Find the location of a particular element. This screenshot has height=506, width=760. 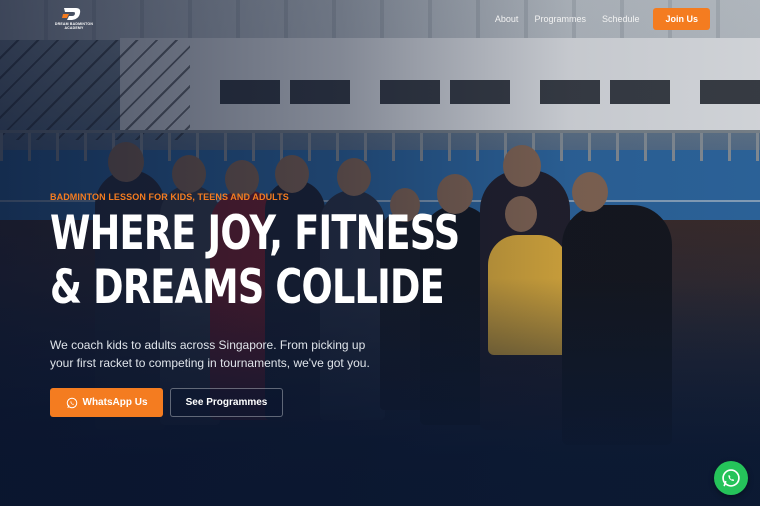

whatsapp-us-label: WhatsApp Us is located at coordinates (115, 402).